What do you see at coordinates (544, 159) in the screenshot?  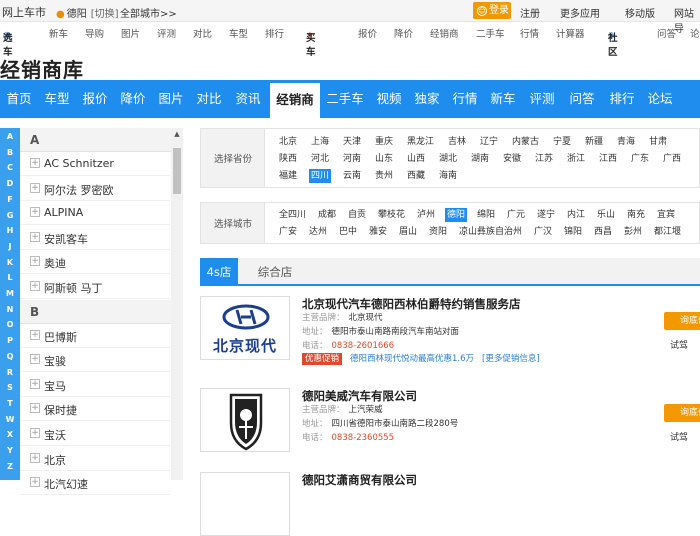 I see `province-option: 江苏` at bounding box center [544, 159].